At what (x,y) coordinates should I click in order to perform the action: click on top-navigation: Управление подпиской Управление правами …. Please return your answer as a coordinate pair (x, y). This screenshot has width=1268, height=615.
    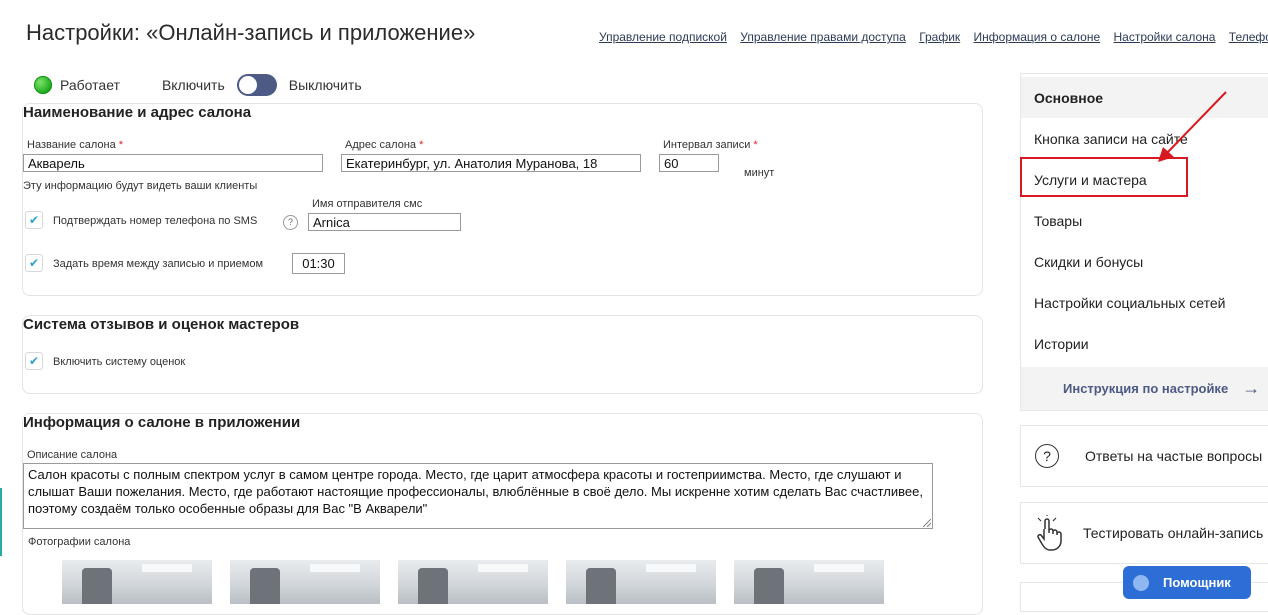
    Looking at the image, I should click on (933, 37).